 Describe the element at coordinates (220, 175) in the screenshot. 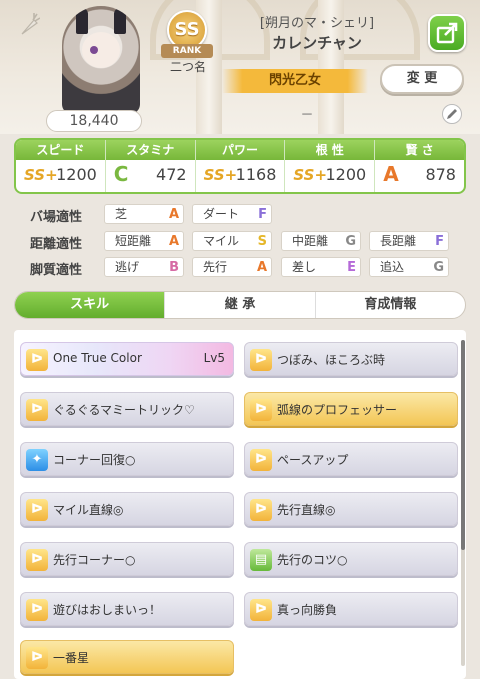

I see `stat-power-rank: SS+` at that location.